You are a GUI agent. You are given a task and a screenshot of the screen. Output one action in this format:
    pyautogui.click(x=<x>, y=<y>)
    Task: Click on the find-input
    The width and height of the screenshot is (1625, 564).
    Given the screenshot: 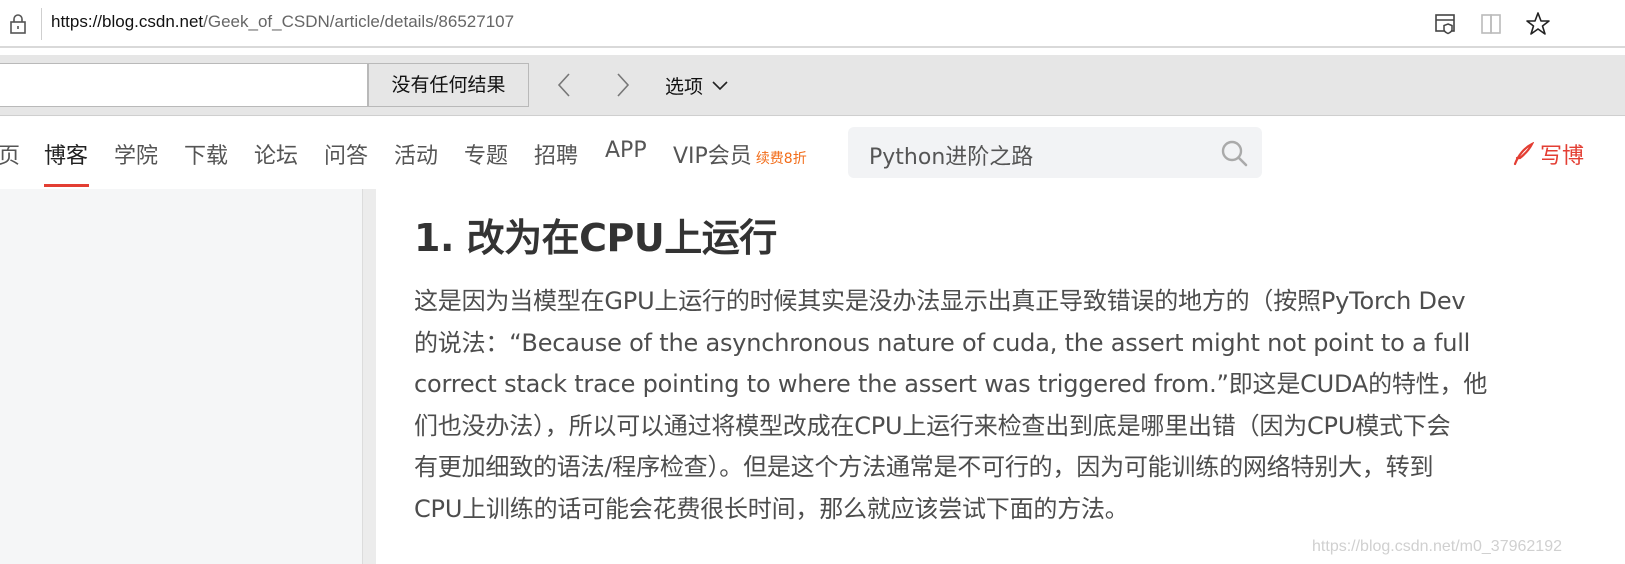 What is the action you would take?
    pyautogui.click(x=184, y=85)
    